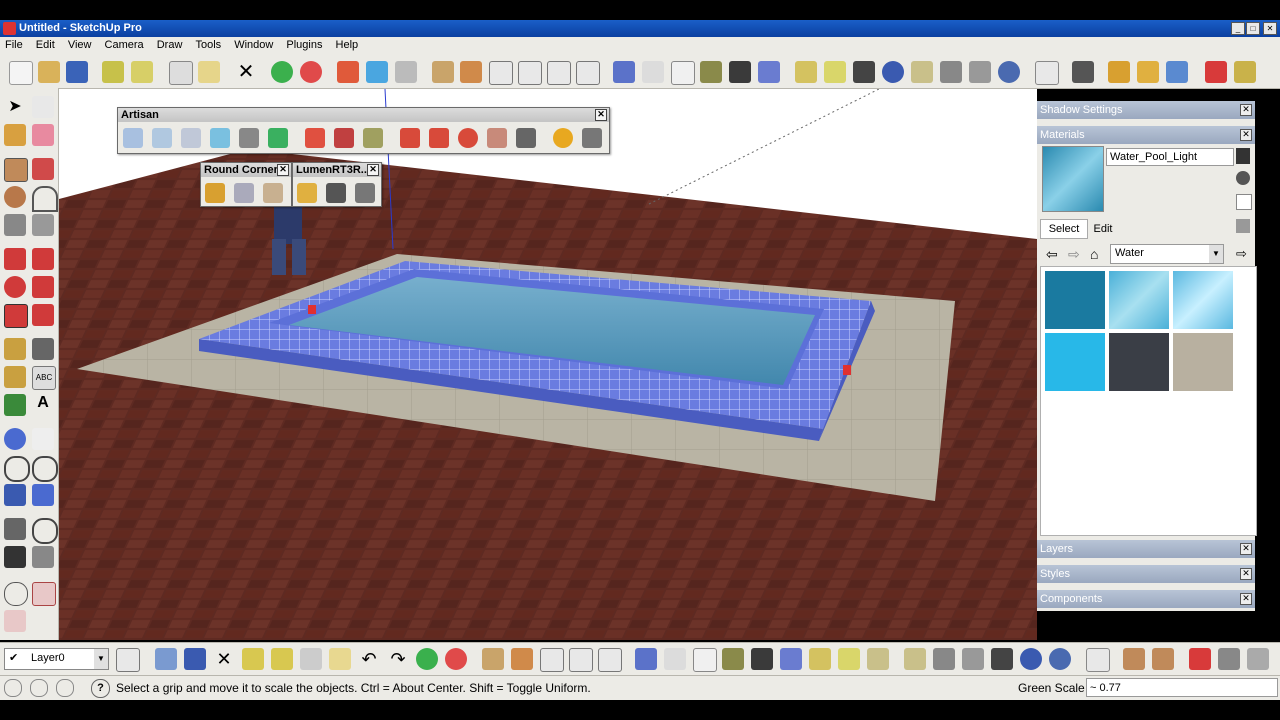 The width and height of the screenshot is (1280, 720). Describe the element at coordinates (683, 73) in the screenshot. I see `hidden-line-icon` at that location.